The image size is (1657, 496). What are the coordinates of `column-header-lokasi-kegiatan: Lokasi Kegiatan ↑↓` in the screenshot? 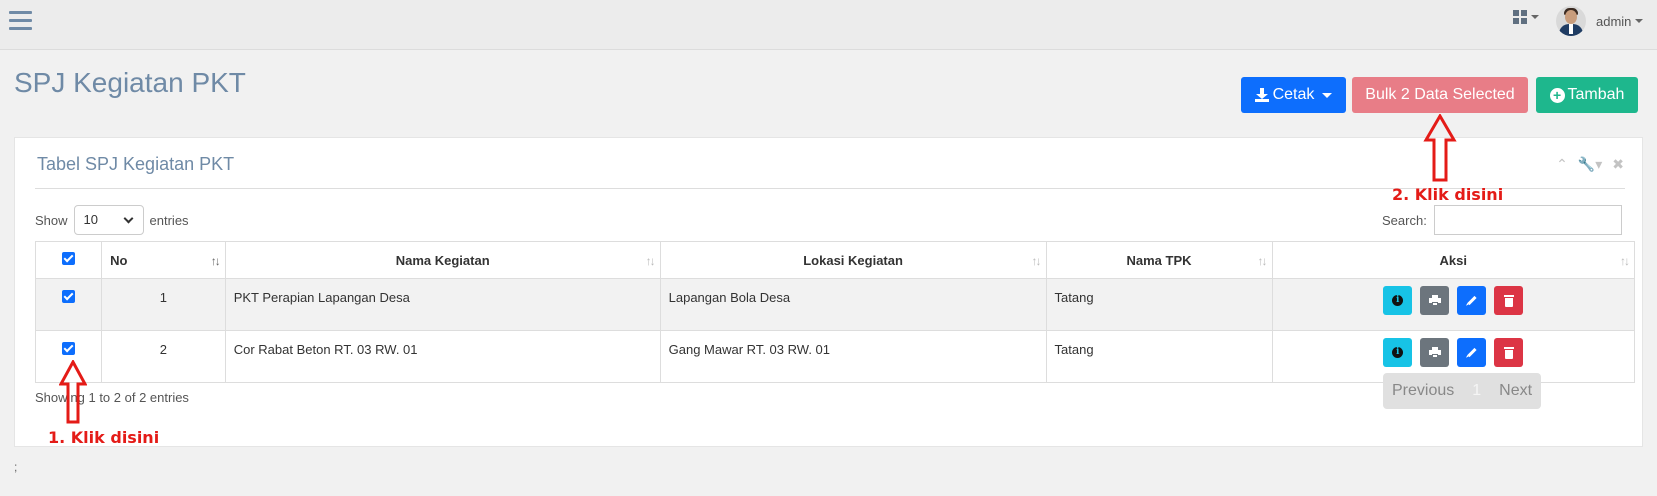 It's located at (853, 260).